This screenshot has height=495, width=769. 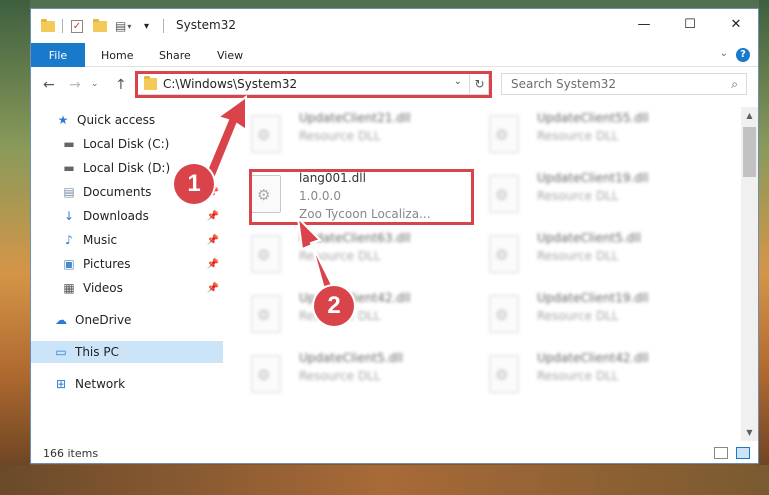 I want to click on arrow-to-address-bar, so click(x=224, y=140).